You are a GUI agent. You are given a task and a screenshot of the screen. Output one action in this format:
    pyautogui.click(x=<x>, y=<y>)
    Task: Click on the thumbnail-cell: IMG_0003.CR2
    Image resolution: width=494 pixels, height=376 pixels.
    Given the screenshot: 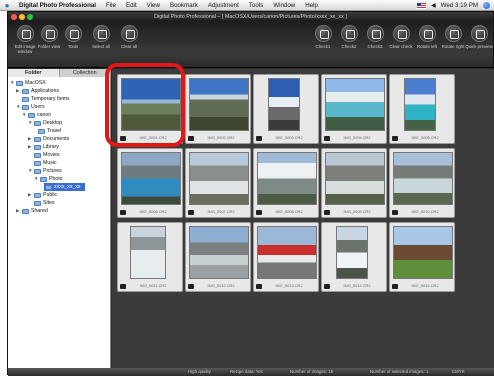 What is the action you would take?
    pyautogui.click(x=286, y=109)
    